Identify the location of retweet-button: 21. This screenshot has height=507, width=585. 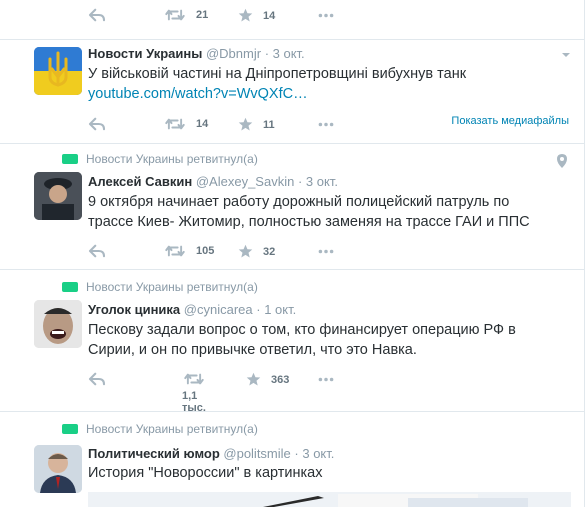
(186, 15).